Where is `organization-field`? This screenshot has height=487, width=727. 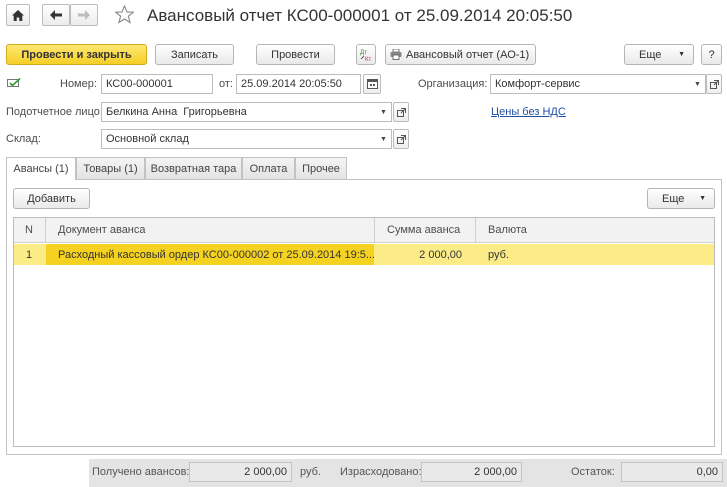 organization-field is located at coordinates (590, 84).